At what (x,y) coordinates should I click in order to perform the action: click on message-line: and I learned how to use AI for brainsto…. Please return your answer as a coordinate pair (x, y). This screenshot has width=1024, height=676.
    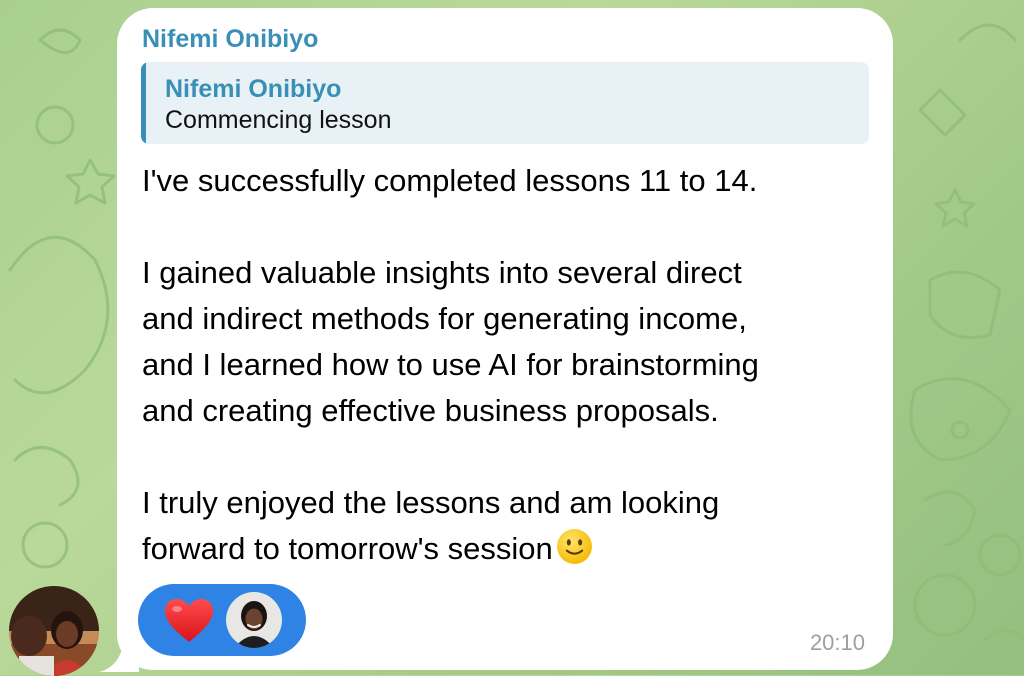
    Looking at the image, I should click on (450, 364).